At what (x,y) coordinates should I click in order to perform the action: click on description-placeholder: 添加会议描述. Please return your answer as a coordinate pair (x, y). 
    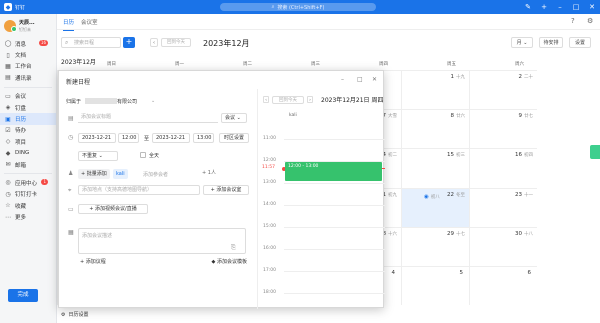
    Looking at the image, I should click on (97, 236).